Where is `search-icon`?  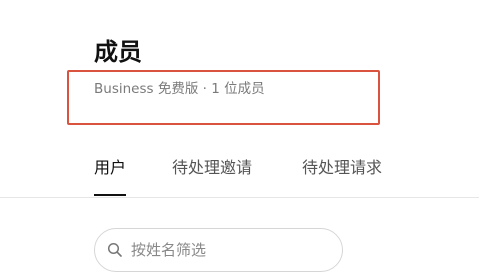
search-icon is located at coordinates (115, 250).